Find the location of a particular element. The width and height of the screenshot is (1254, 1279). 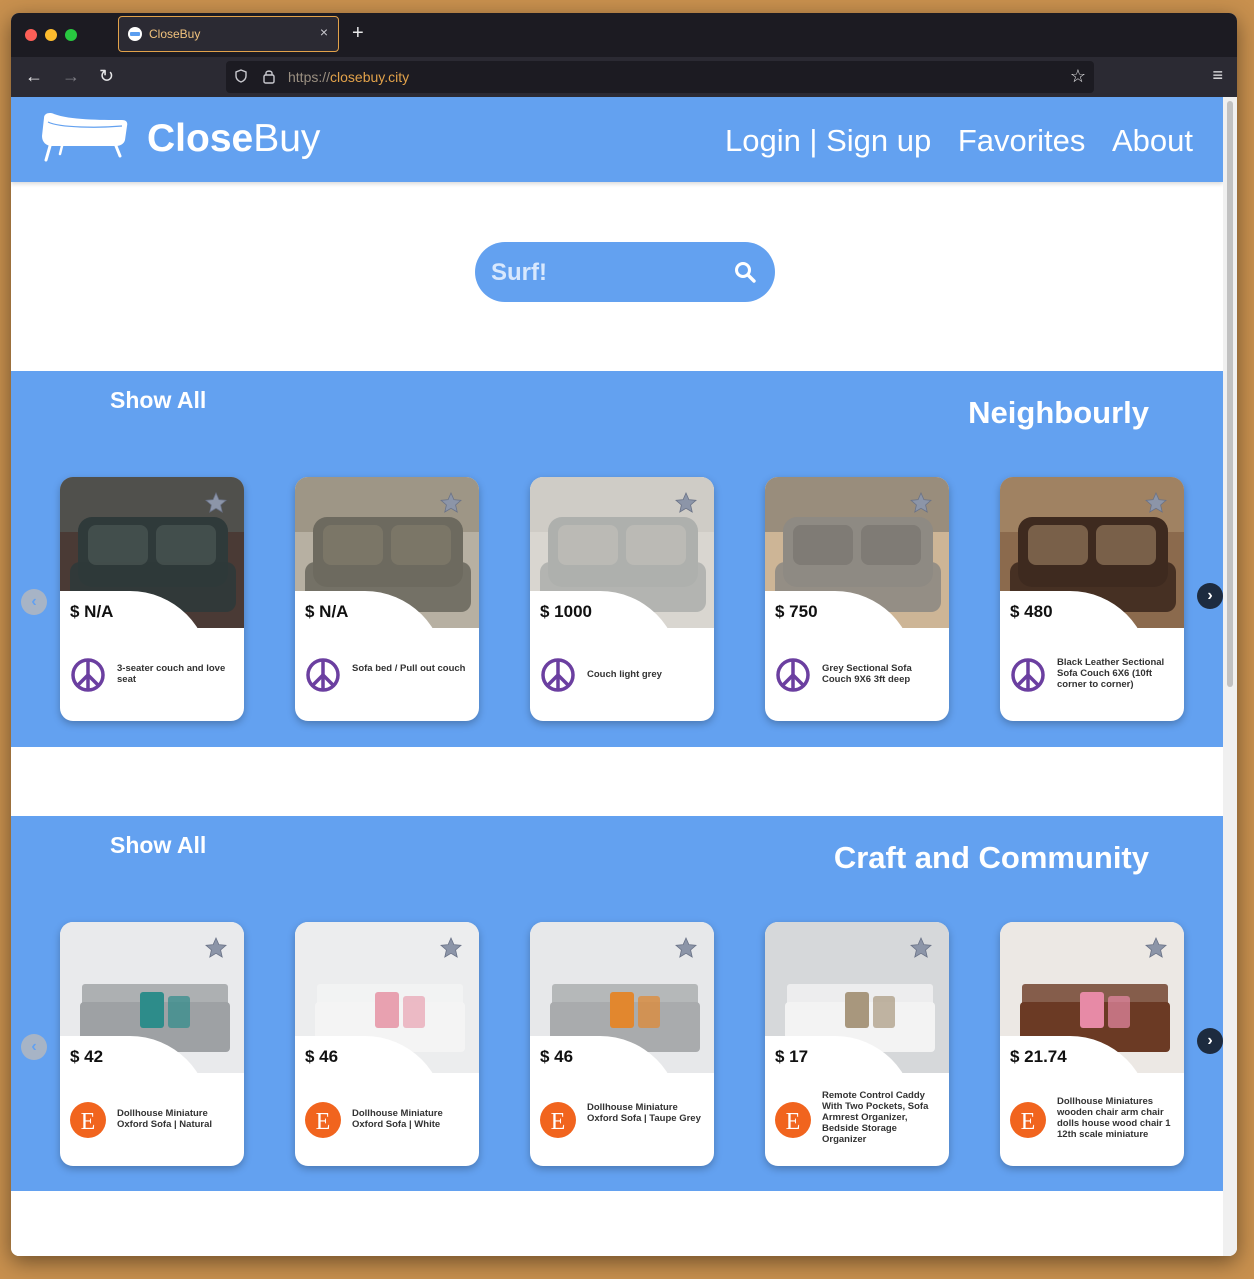

section-title: Neighbourly is located at coordinates (1058, 412).